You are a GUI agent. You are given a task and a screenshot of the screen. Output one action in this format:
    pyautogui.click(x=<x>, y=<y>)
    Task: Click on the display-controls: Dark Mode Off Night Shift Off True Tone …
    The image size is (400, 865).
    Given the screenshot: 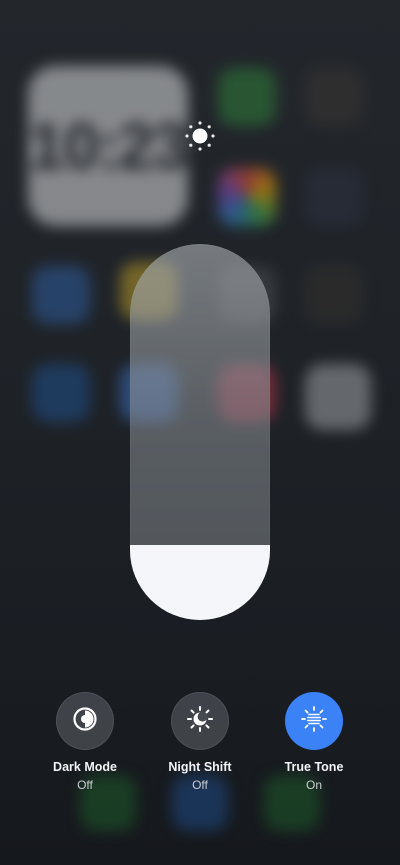 What is the action you would take?
    pyautogui.click(x=200, y=747)
    